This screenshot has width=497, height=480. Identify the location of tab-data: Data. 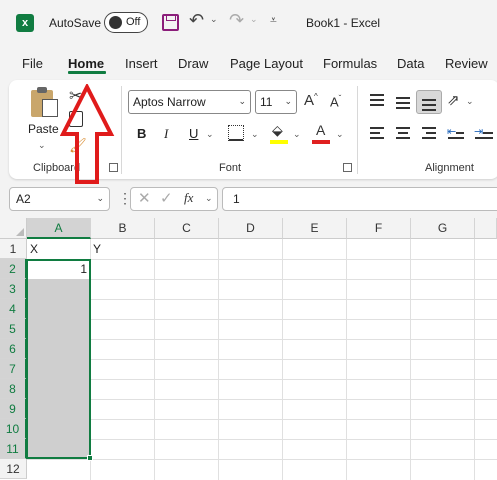
(410, 63).